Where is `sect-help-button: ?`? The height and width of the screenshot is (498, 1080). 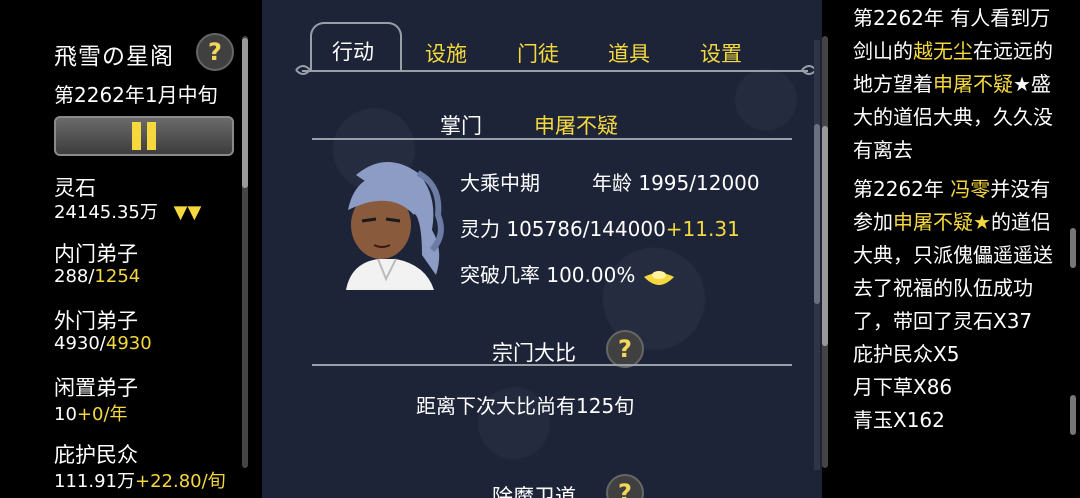 sect-help-button: ? is located at coordinates (215, 52).